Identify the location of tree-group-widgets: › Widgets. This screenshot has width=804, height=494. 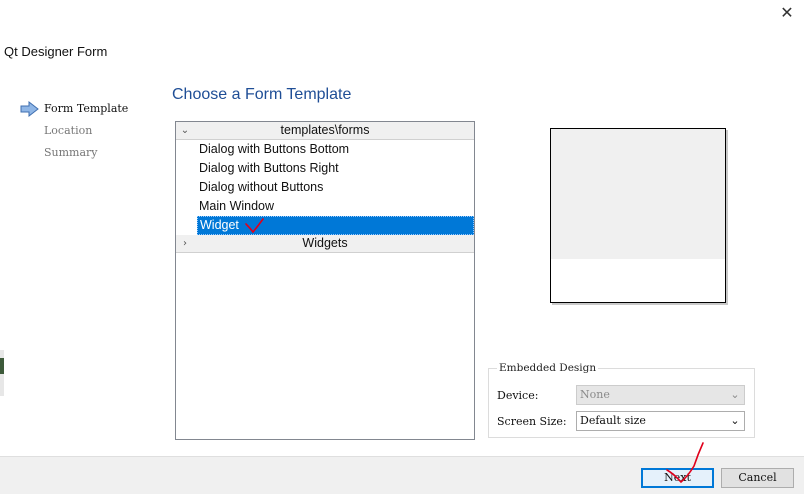
(325, 244).